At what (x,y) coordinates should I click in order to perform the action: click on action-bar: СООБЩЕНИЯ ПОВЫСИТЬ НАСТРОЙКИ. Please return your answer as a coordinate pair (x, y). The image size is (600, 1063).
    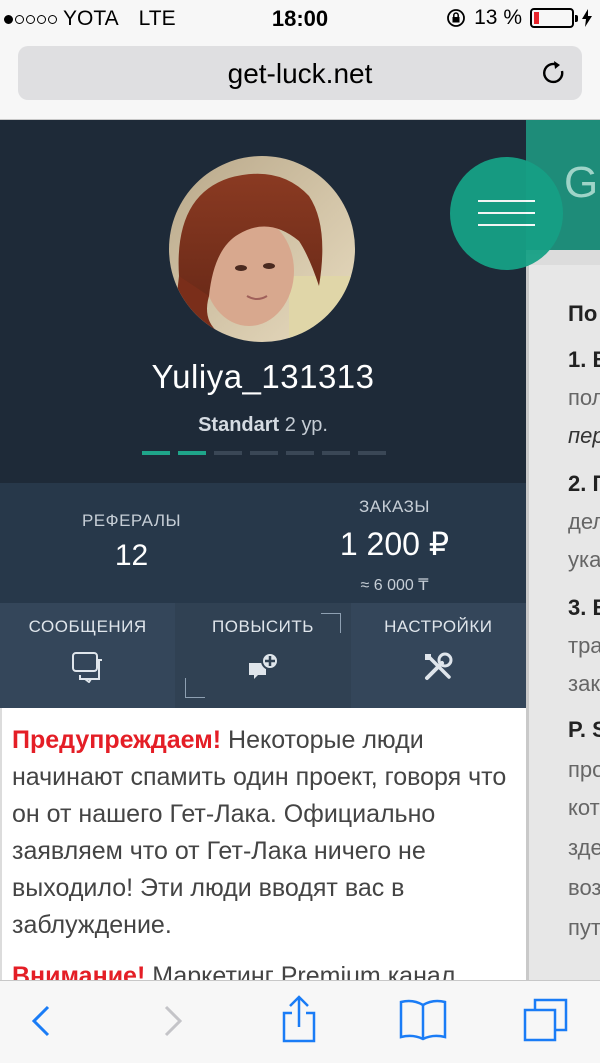
    Looking at the image, I should click on (263, 655).